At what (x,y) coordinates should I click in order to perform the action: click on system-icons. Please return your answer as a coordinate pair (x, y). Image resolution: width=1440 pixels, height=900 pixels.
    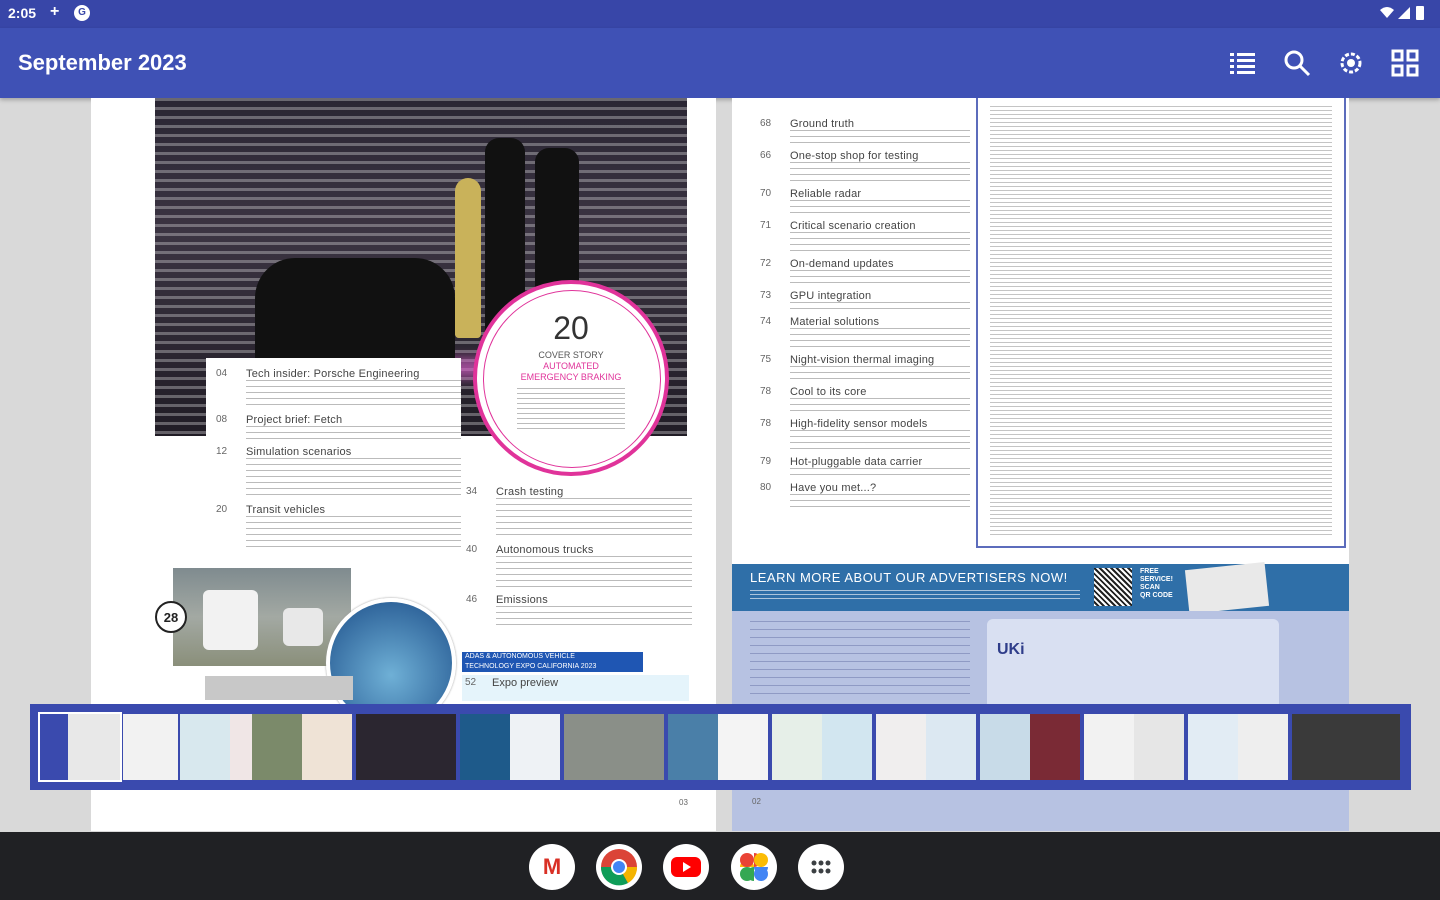
    Looking at the image, I should click on (1403, 14).